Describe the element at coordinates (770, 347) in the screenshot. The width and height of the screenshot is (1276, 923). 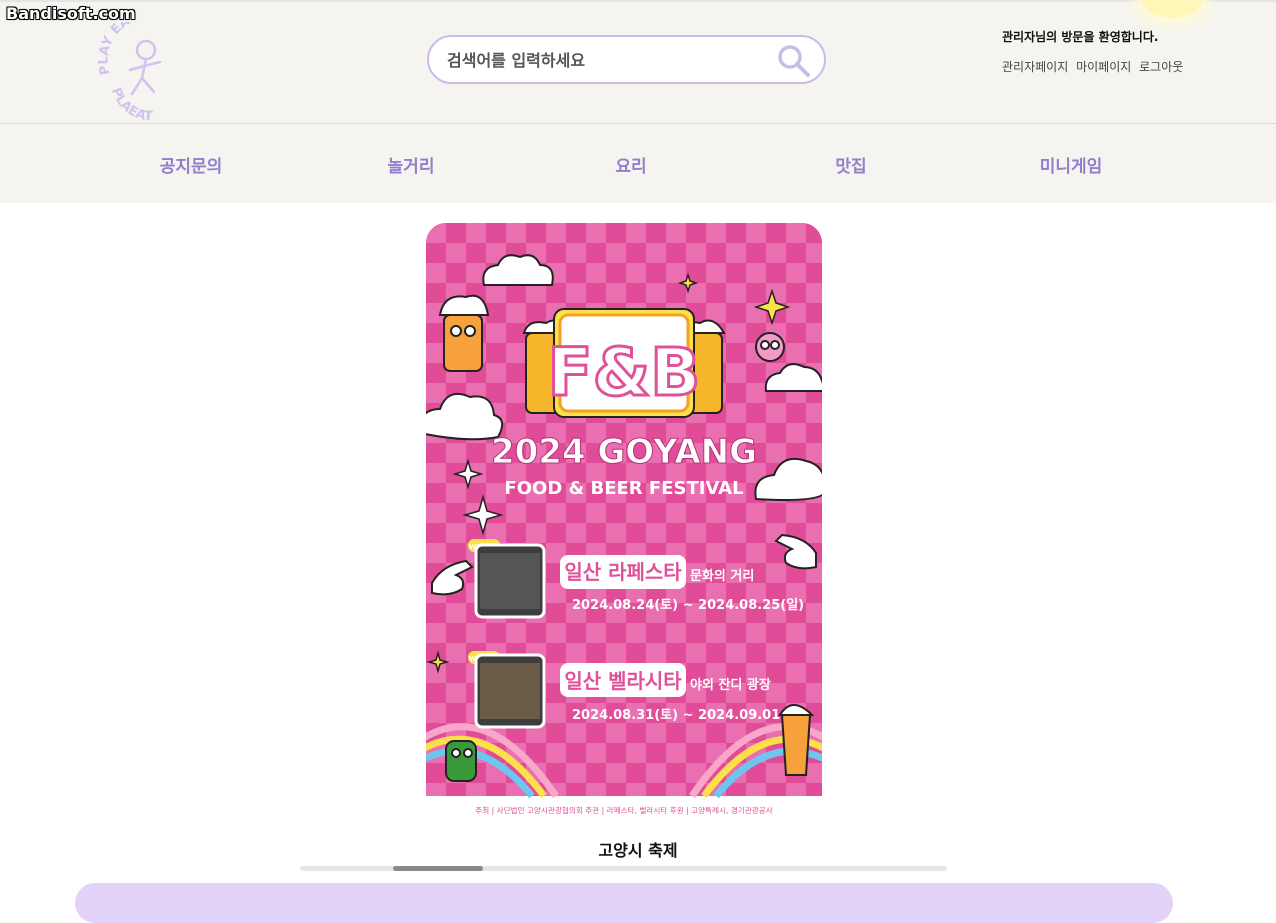
I see `ball-character-icon` at that location.